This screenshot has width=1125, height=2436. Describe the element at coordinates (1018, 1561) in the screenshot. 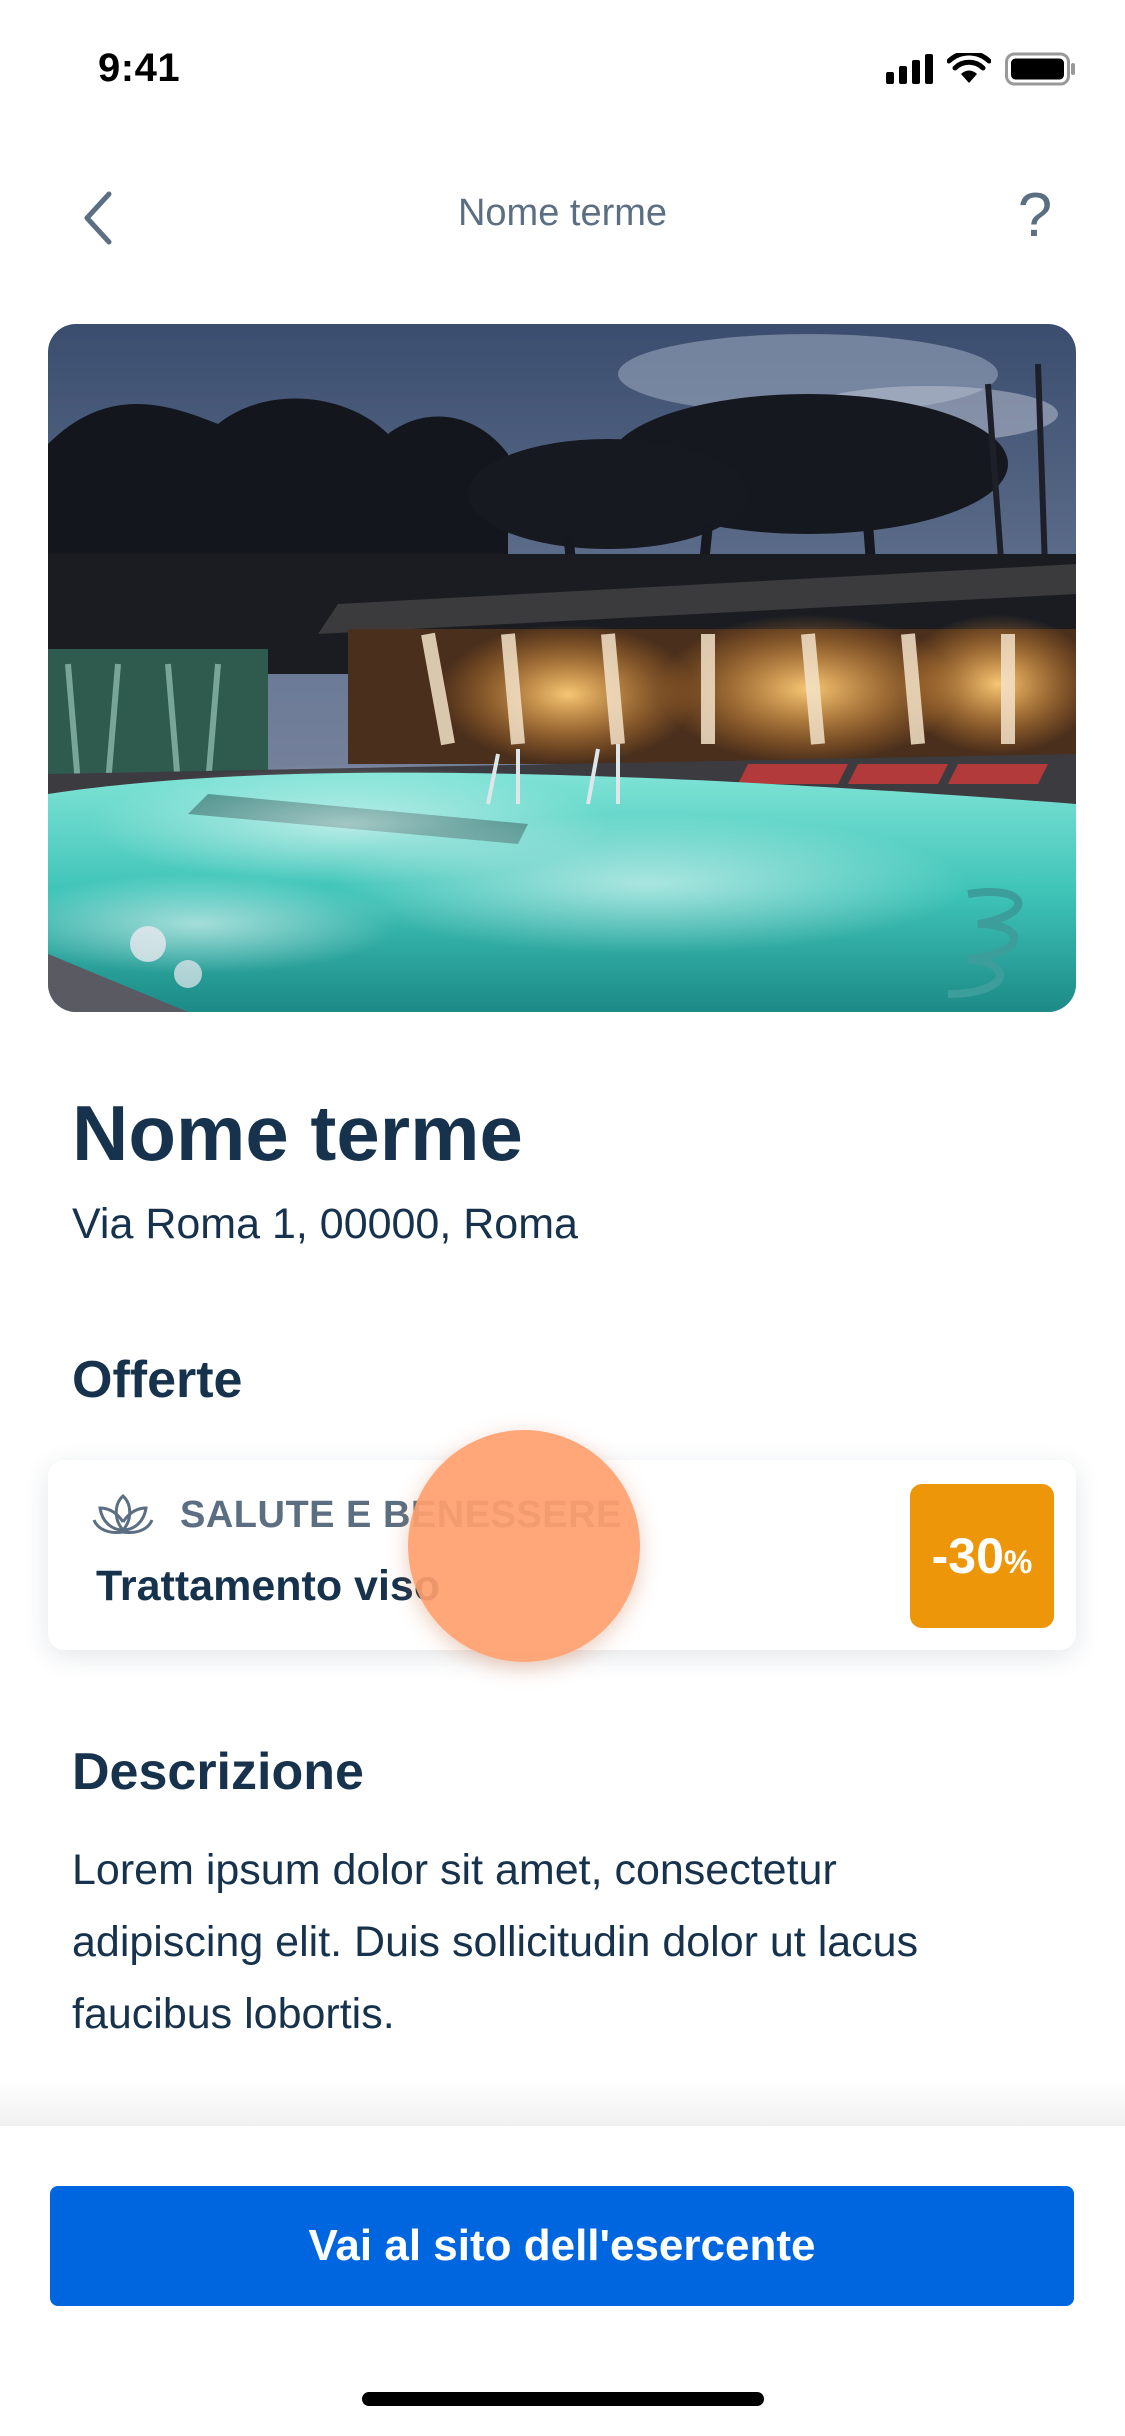

I see `discount-unit: %` at that location.